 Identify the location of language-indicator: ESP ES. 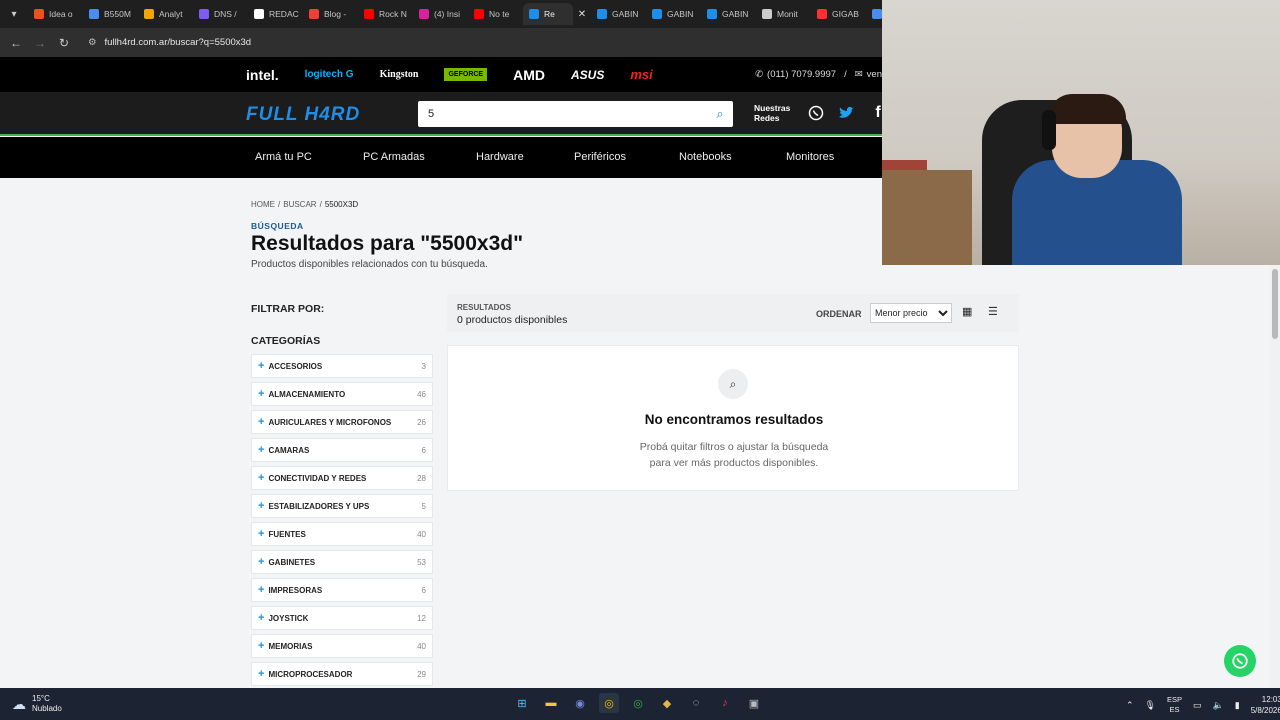
(1174, 705).